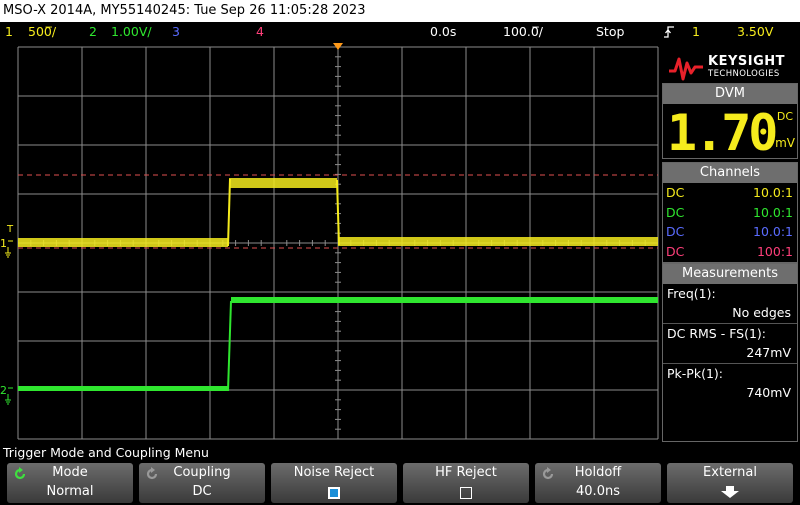 This screenshot has width=800, height=505. What do you see at coordinates (466, 472) in the screenshot?
I see `hf-reject-label: HF Reject` at bounding box center [466, 472].